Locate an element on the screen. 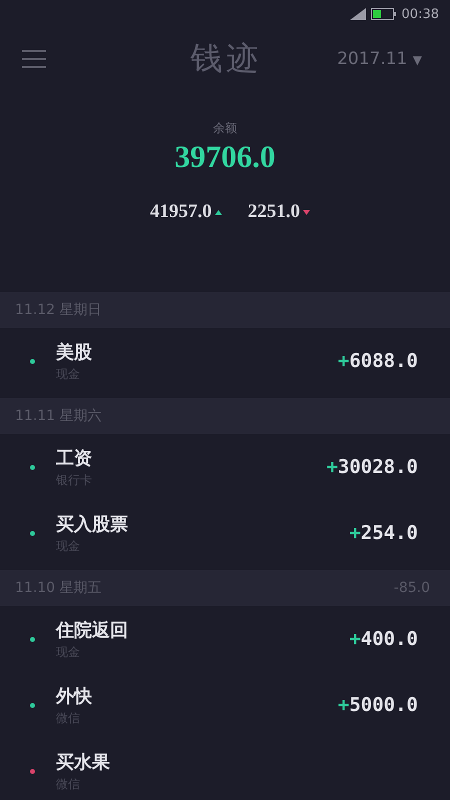 The height and width of the screenshot is (800, 450). balance-amount: 39706.0 is located at coordinates (225, 157).